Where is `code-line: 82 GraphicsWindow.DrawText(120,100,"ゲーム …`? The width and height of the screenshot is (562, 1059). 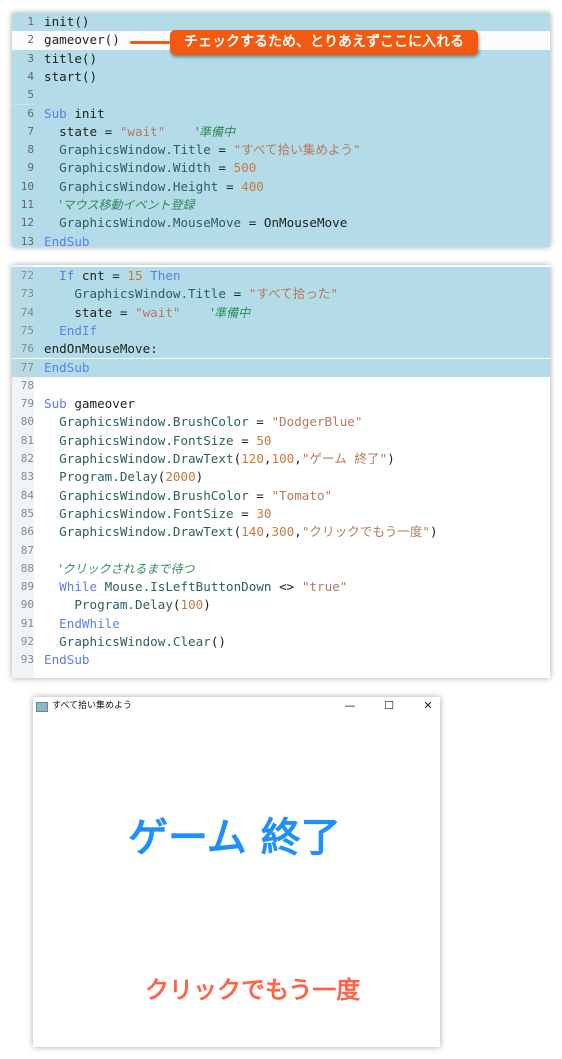
code-line: 82 GraphicsWindow.DrawText(120,100,"ゲーム … is located at coordinates (281, 459).